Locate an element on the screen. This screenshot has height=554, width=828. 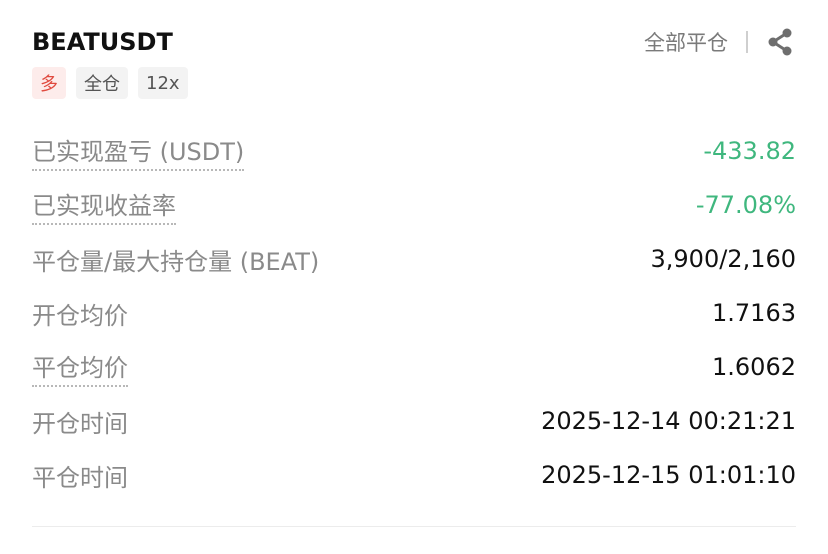
close-price-value: 1.6062 is located at coordinates (754, 367).